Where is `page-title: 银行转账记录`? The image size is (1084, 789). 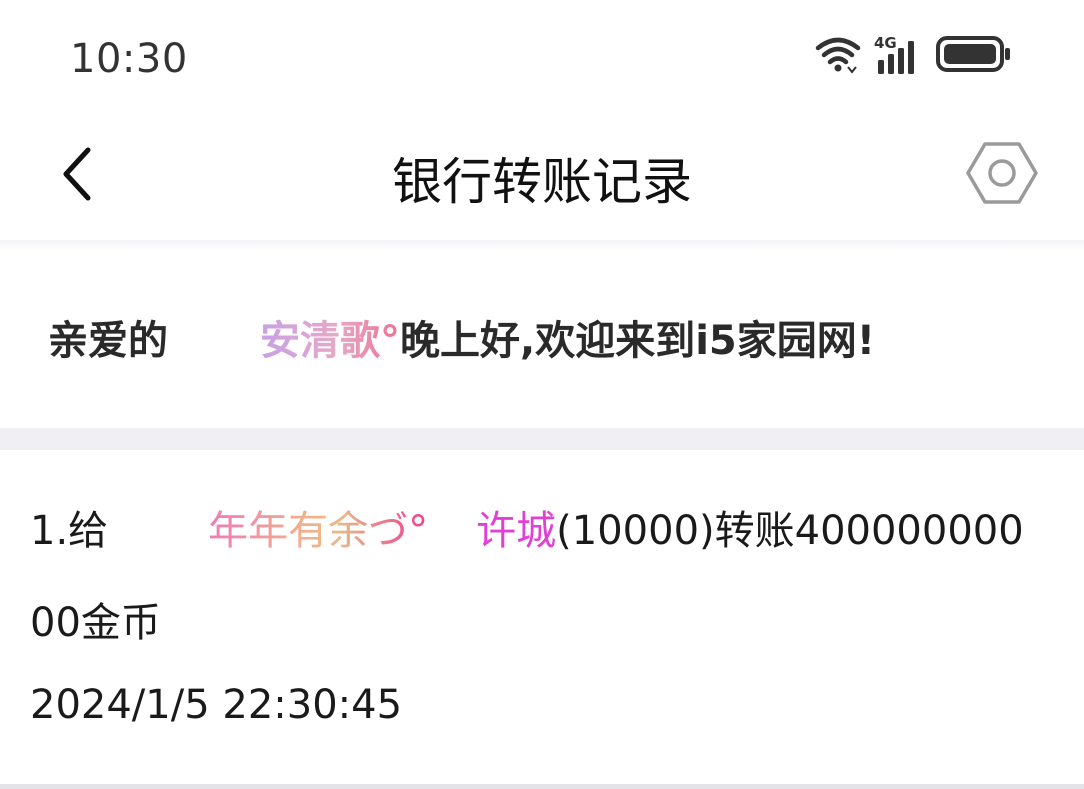
page-title: 银行转账记录 is located at coordinates (542, 182).